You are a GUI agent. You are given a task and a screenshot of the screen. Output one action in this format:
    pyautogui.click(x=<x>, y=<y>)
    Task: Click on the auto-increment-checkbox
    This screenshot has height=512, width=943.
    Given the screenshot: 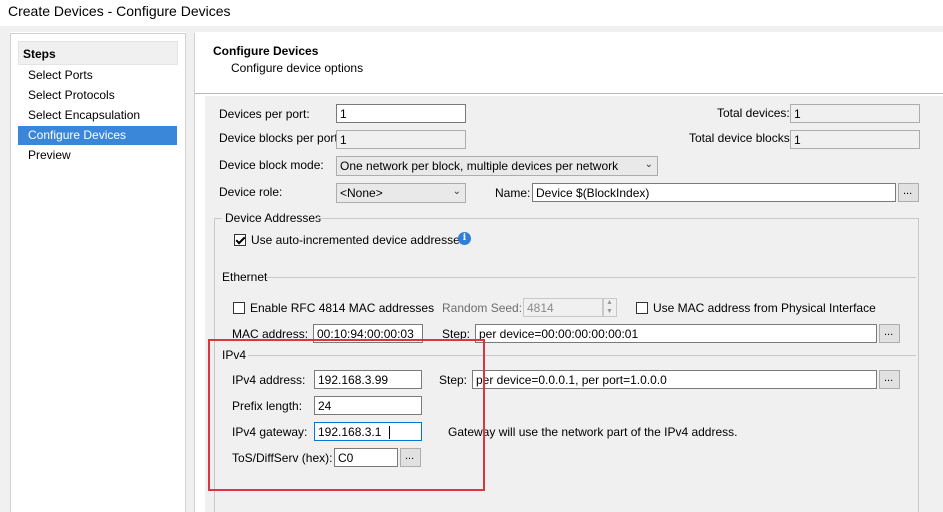 What is the action you would take?
    pyautogui.click(x=240, y=240)
    